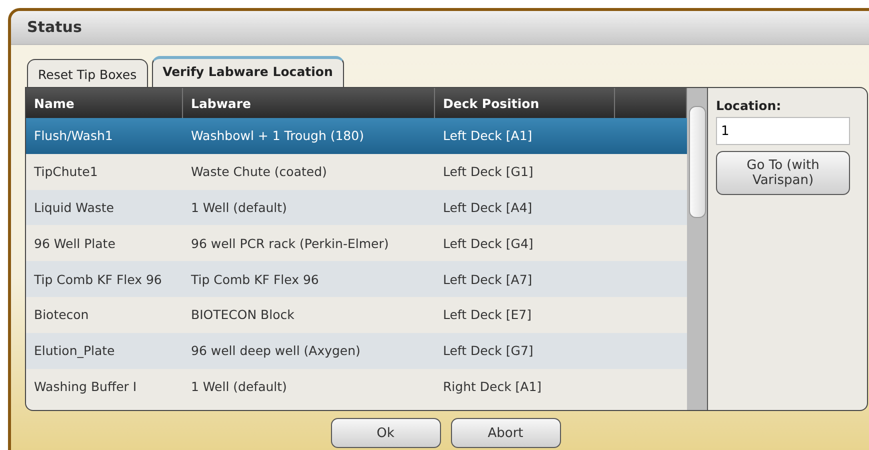 The width and height of the screenshot is (869, 450). What do you see at coordinates (749, 105) in the screenshot?
I see `location-label: Location:` at bounding box center [749, 105].